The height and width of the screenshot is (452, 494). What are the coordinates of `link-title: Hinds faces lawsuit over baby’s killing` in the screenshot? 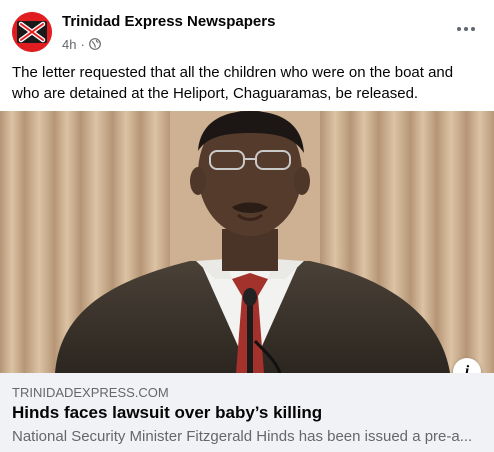 It's located at (167, 413).